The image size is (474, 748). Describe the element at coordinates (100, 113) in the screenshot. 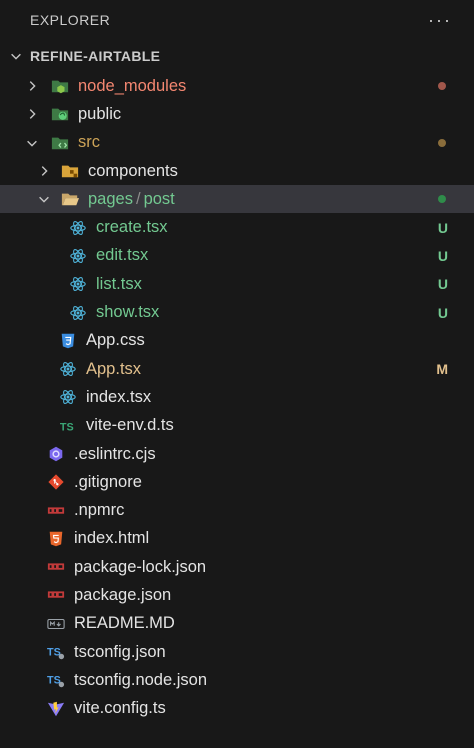

I see `tree-item-label: public` at that location.